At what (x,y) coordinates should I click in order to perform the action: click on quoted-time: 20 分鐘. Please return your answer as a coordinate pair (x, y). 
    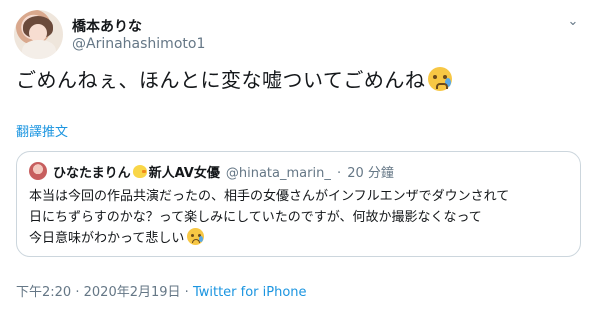
    Looking at the image, I should click on (370, 173).